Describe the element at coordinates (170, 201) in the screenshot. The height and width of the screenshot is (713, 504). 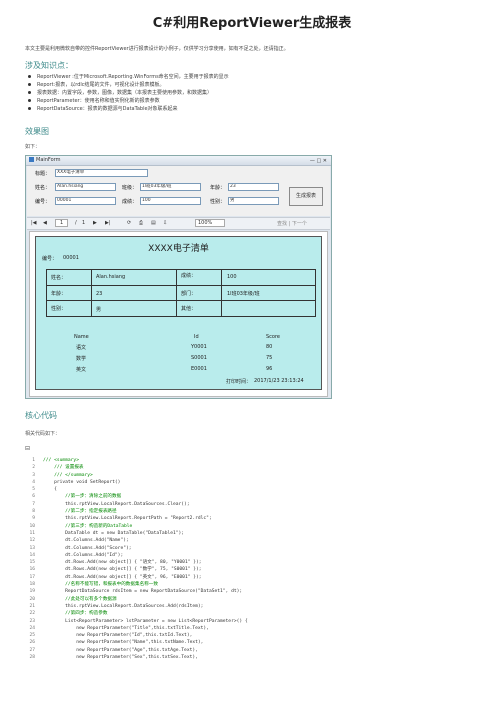
I see `score-input: 100` at that location.